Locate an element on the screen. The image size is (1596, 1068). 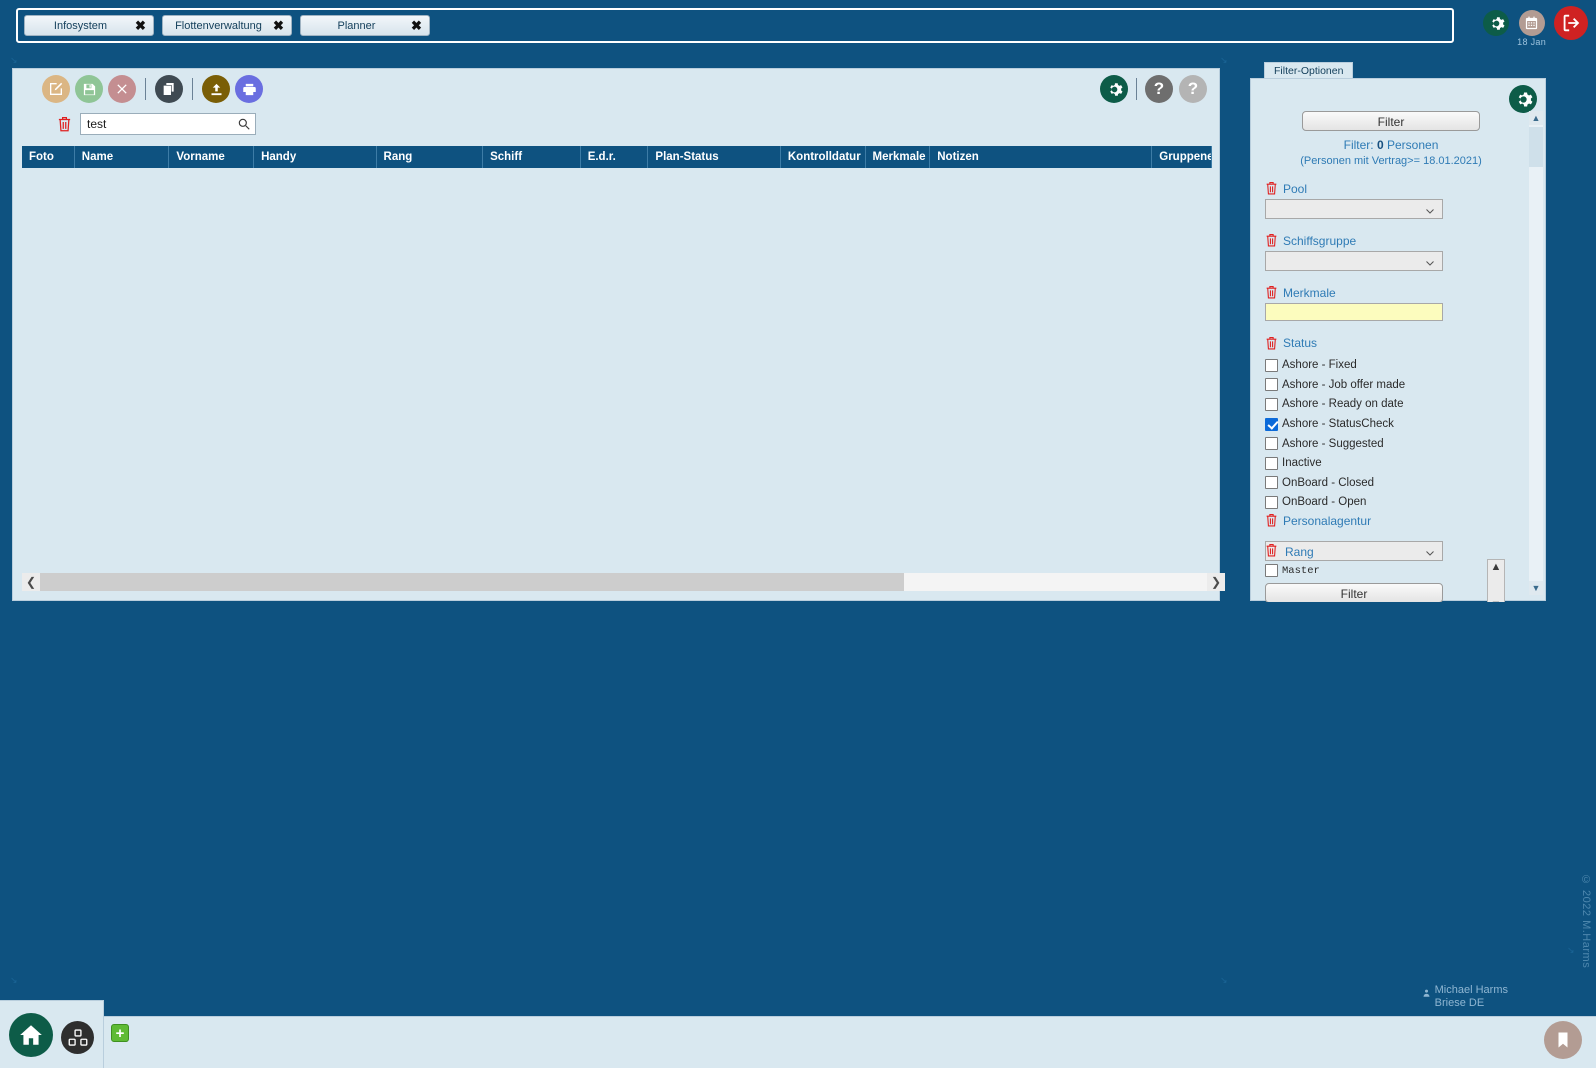
pool-select is located at coordinates (1354, 209).